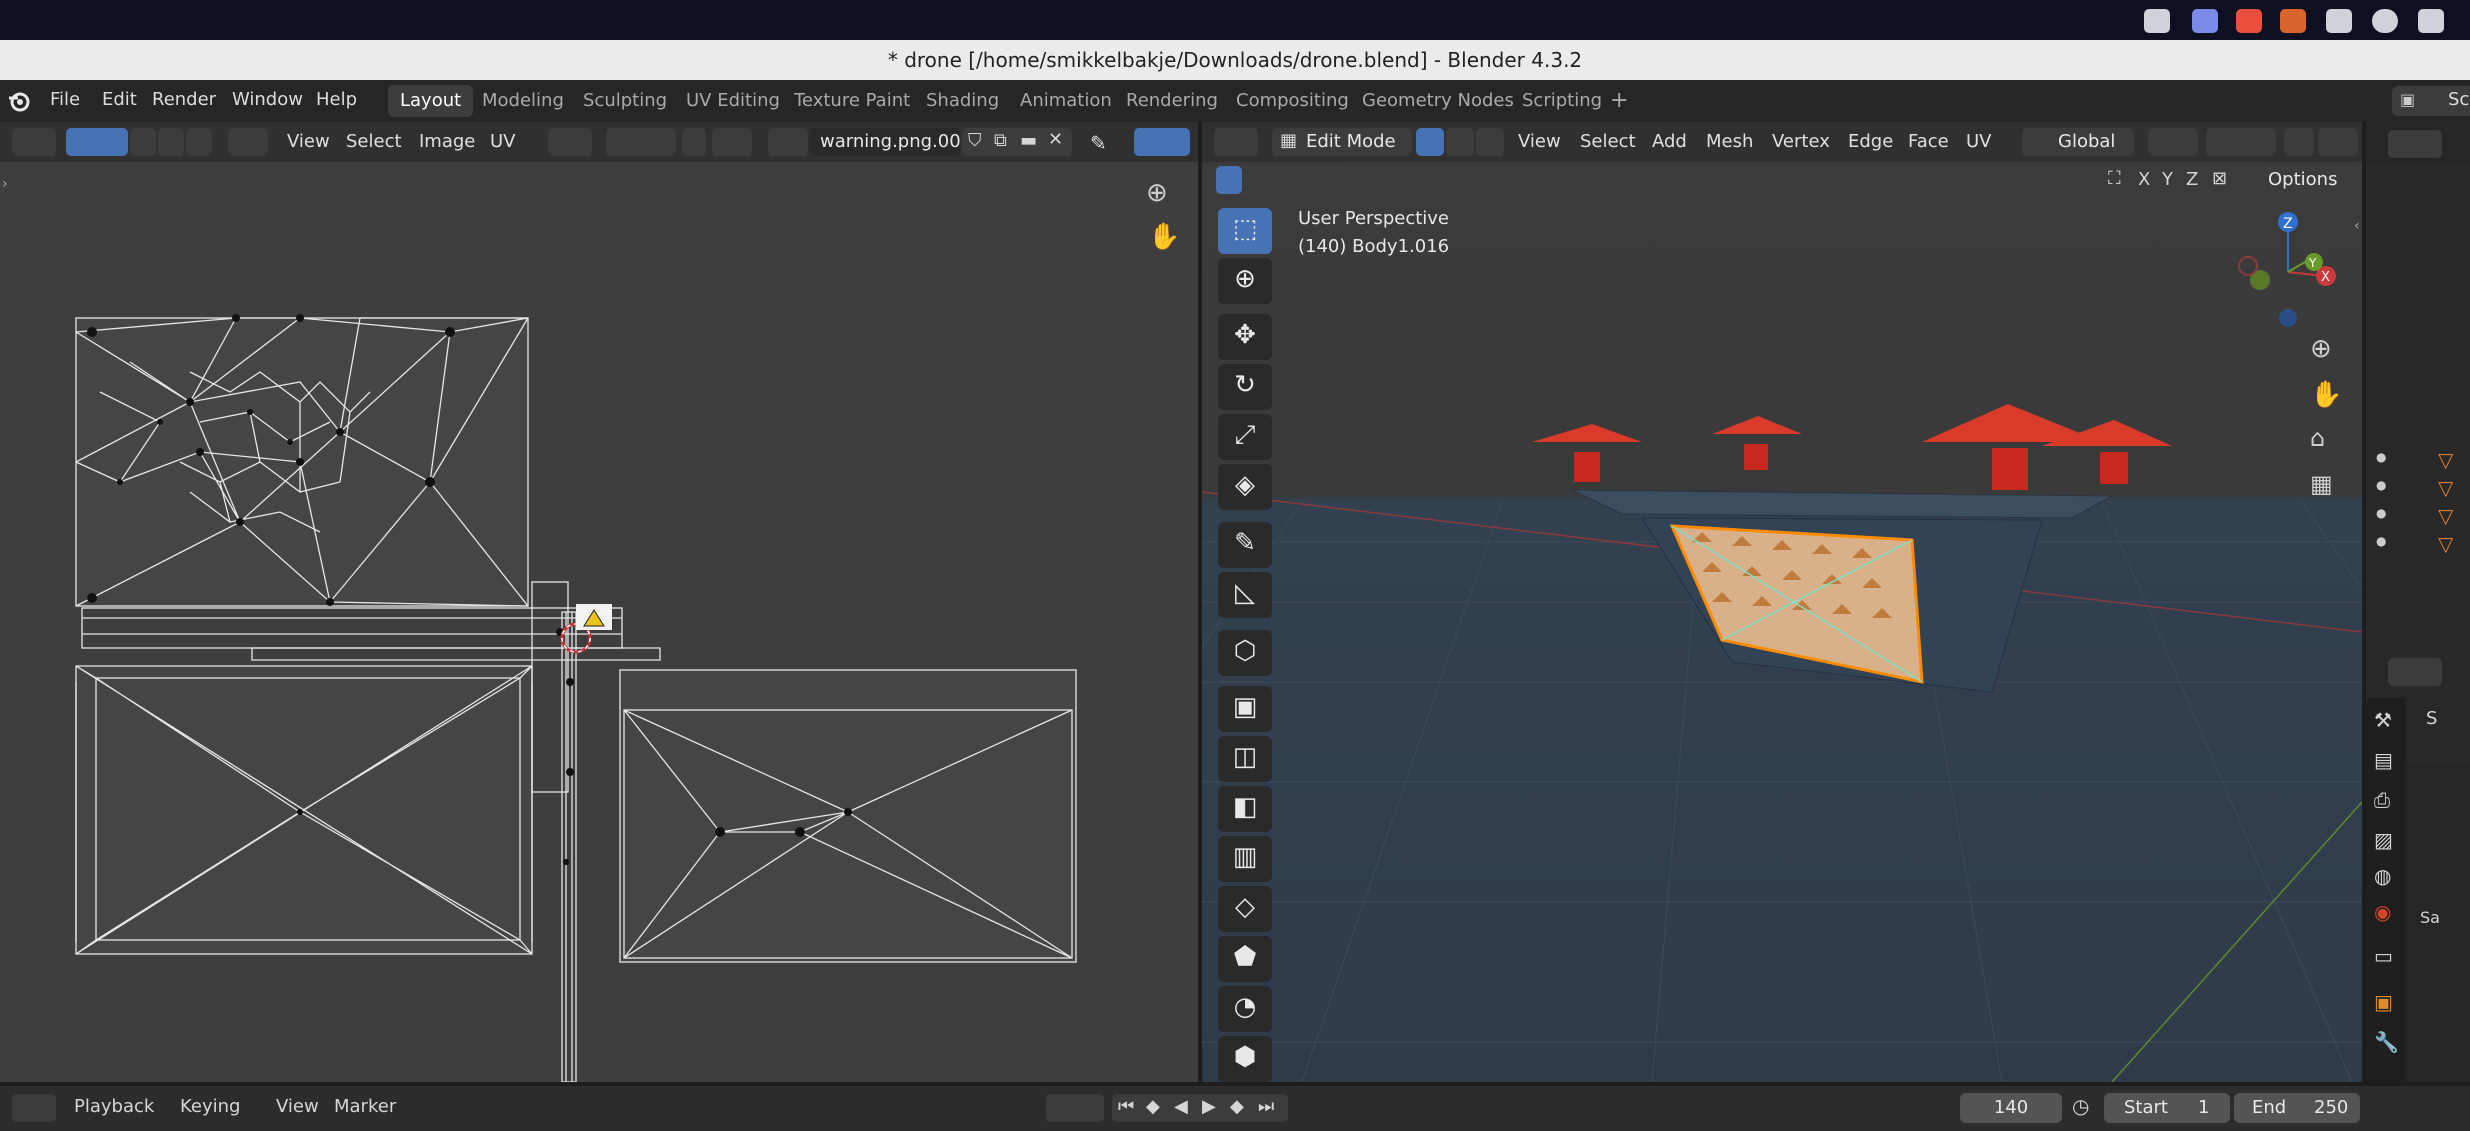 The width and height of the screenshot is (2470, 1131). Describe the element at coordinates (1245, 437) in the screenshot. I see `scale-tool: ⤢` at that location.